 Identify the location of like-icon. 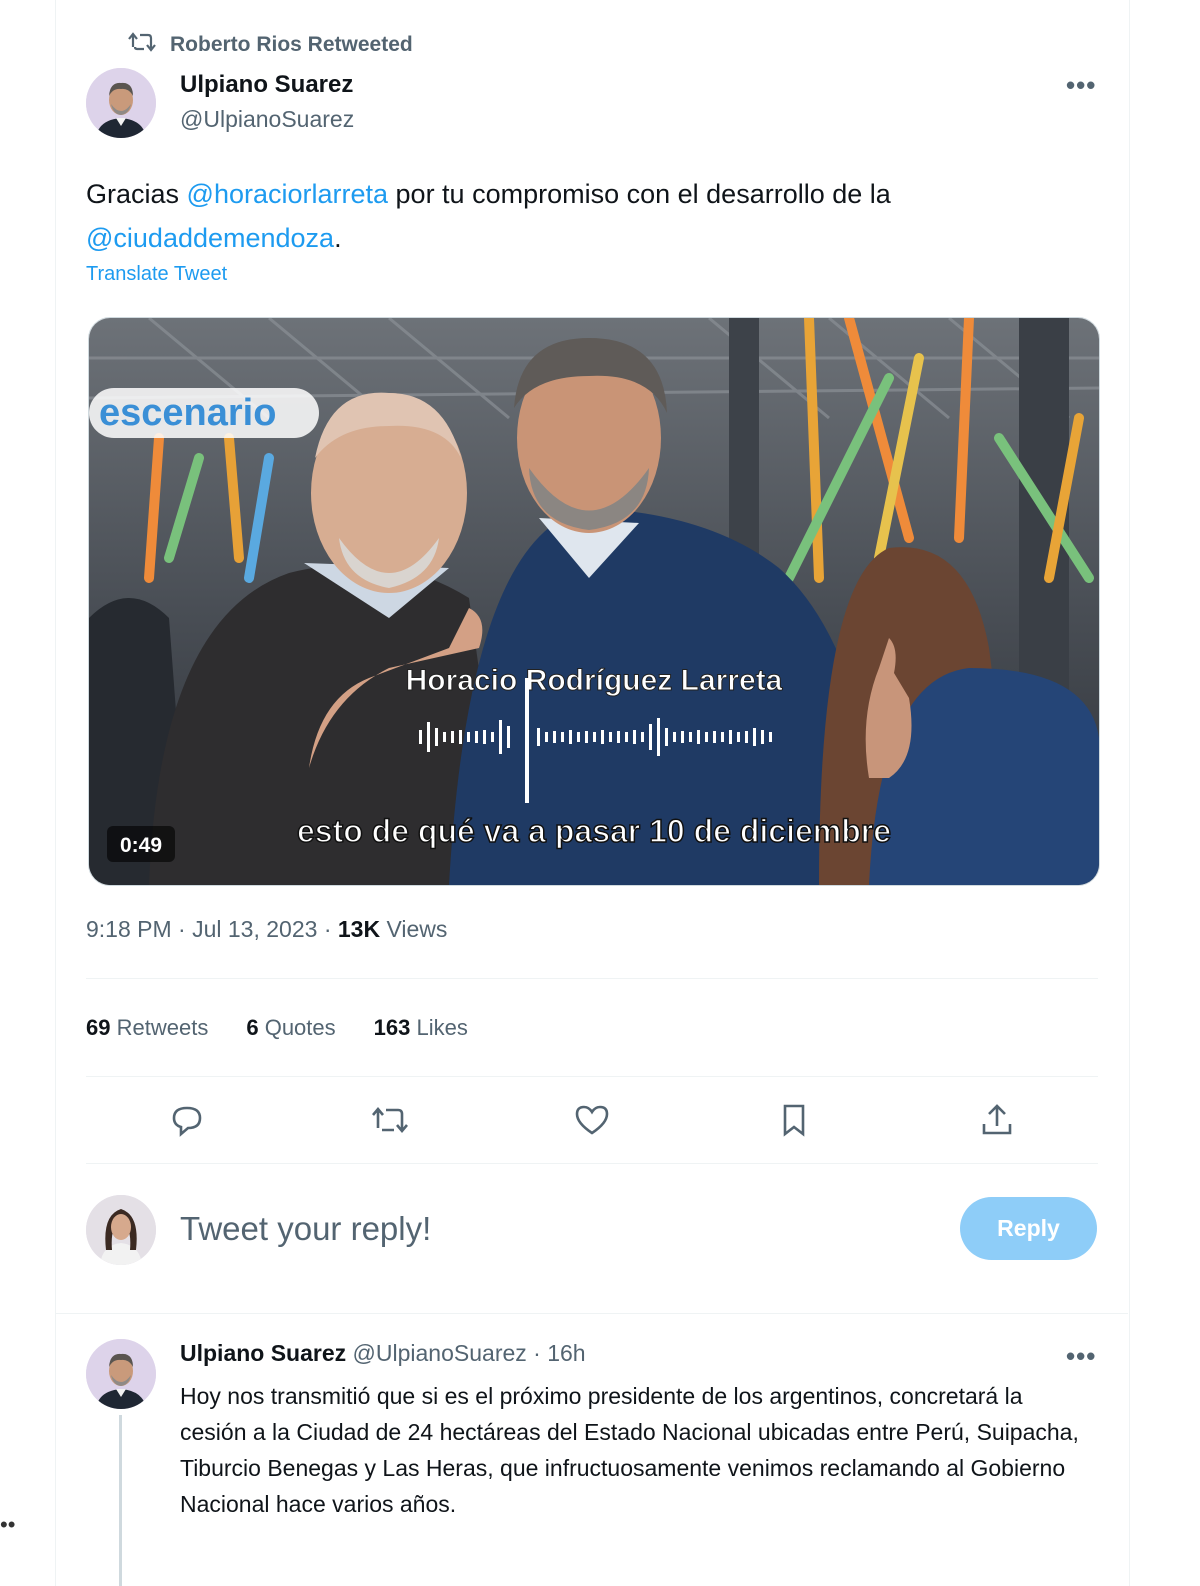
(592, 1120).